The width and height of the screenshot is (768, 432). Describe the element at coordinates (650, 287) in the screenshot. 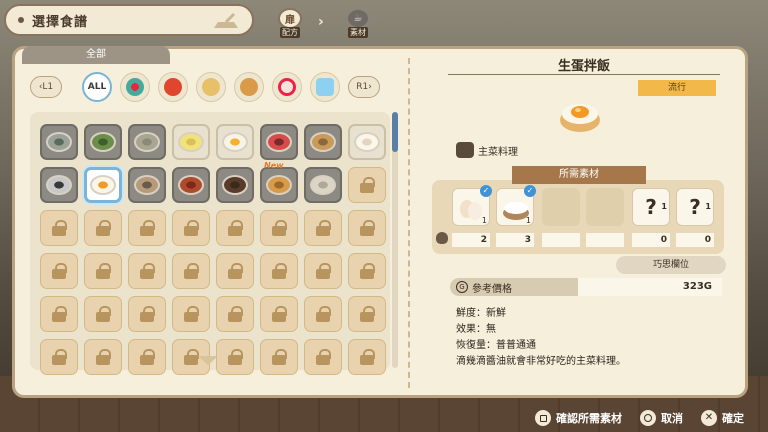

I see `price-value: 323G` at that location.